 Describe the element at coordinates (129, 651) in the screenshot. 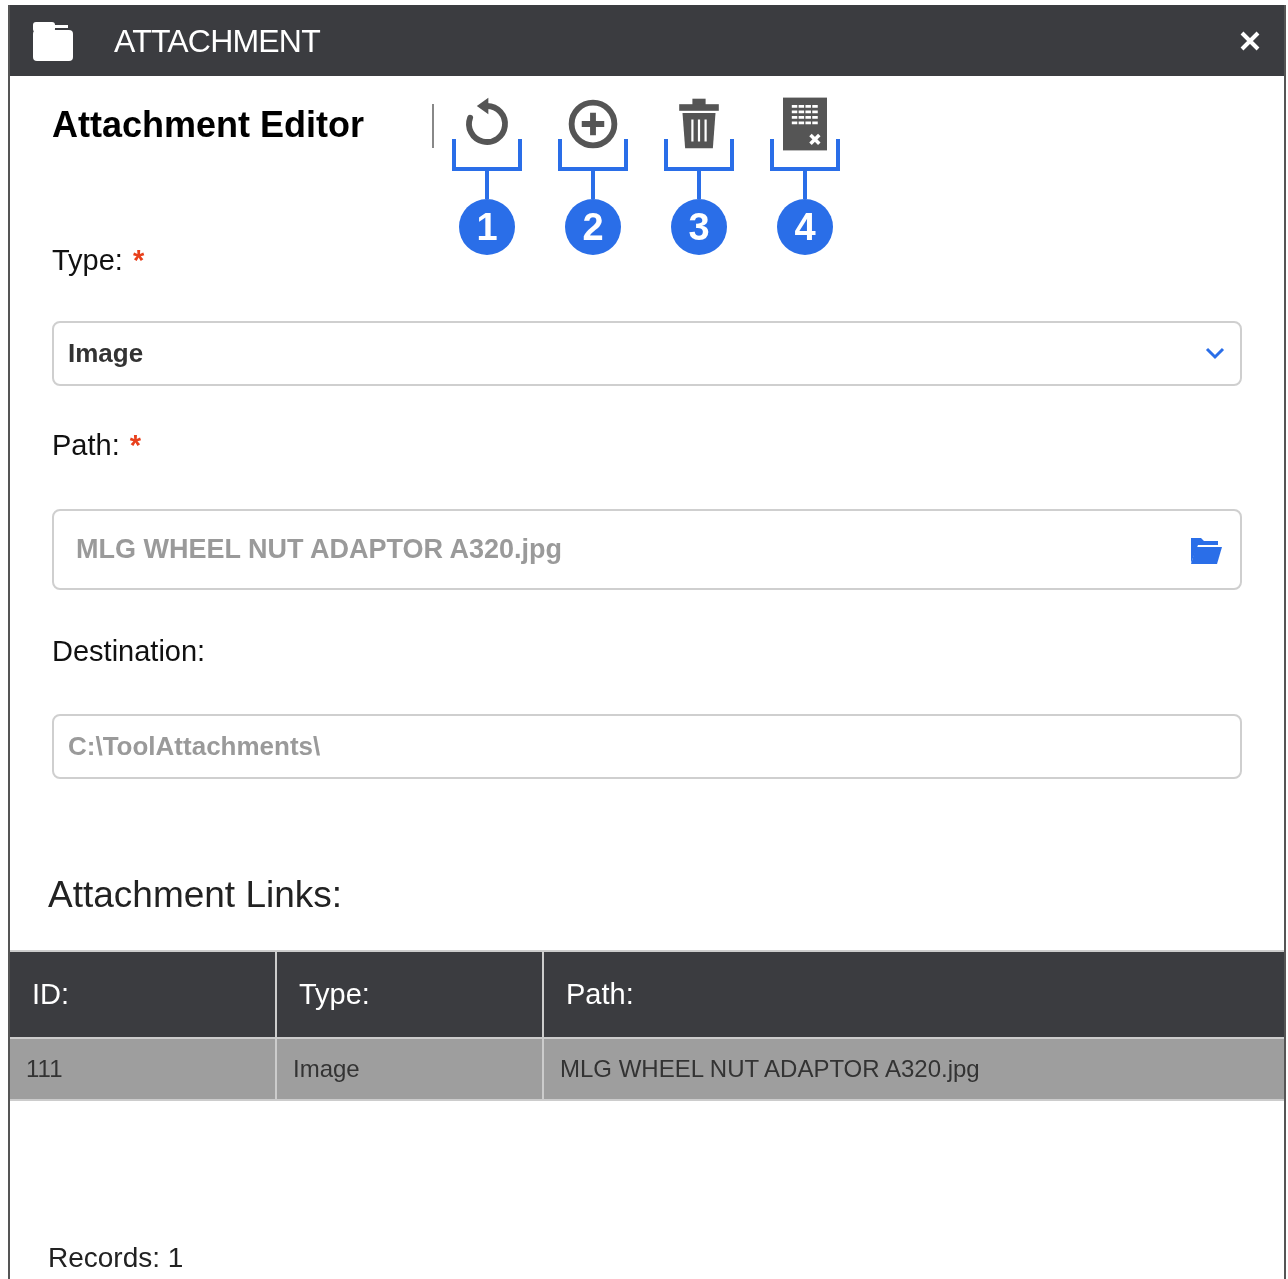

I see `field-label: Destination:` at that location.